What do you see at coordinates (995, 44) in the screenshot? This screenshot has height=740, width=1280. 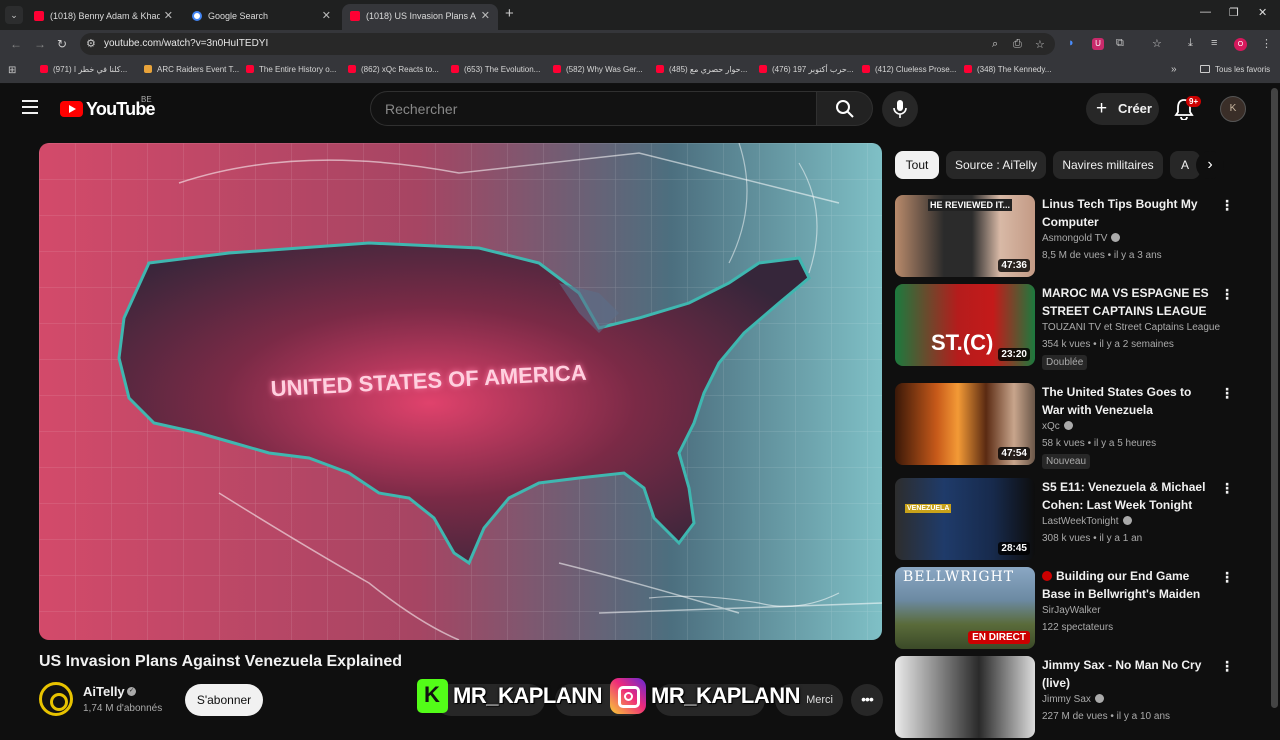 I see `zoom-icon: ⌕` at bounding box center [995, 44].